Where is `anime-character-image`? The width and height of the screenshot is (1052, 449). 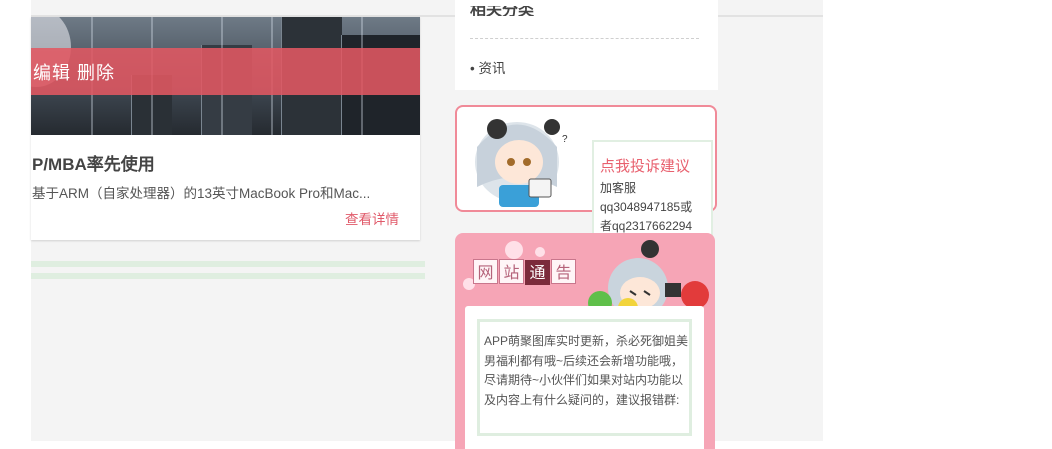 anime-character-image is located at coordinates (648, 278).